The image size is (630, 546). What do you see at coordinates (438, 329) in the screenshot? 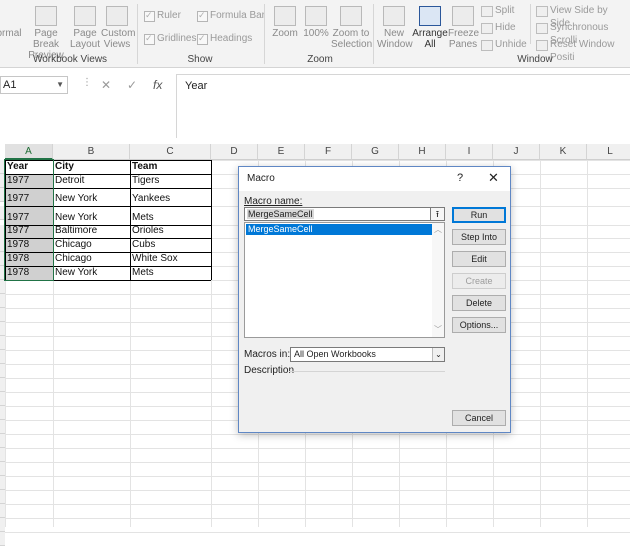
I see `chevron-down-icon: ﹀` at bounding box center [438, 329].